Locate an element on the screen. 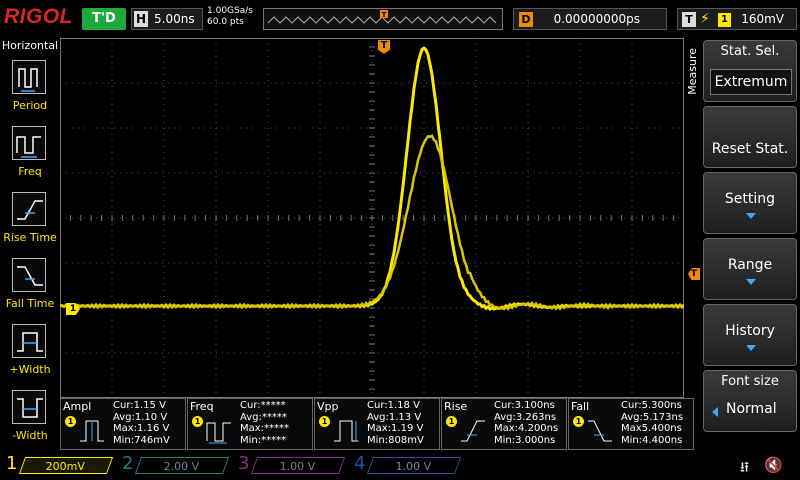 The width and height of the screenshot is (800, 480). vpp-icon is located at coordinates (346, 431).